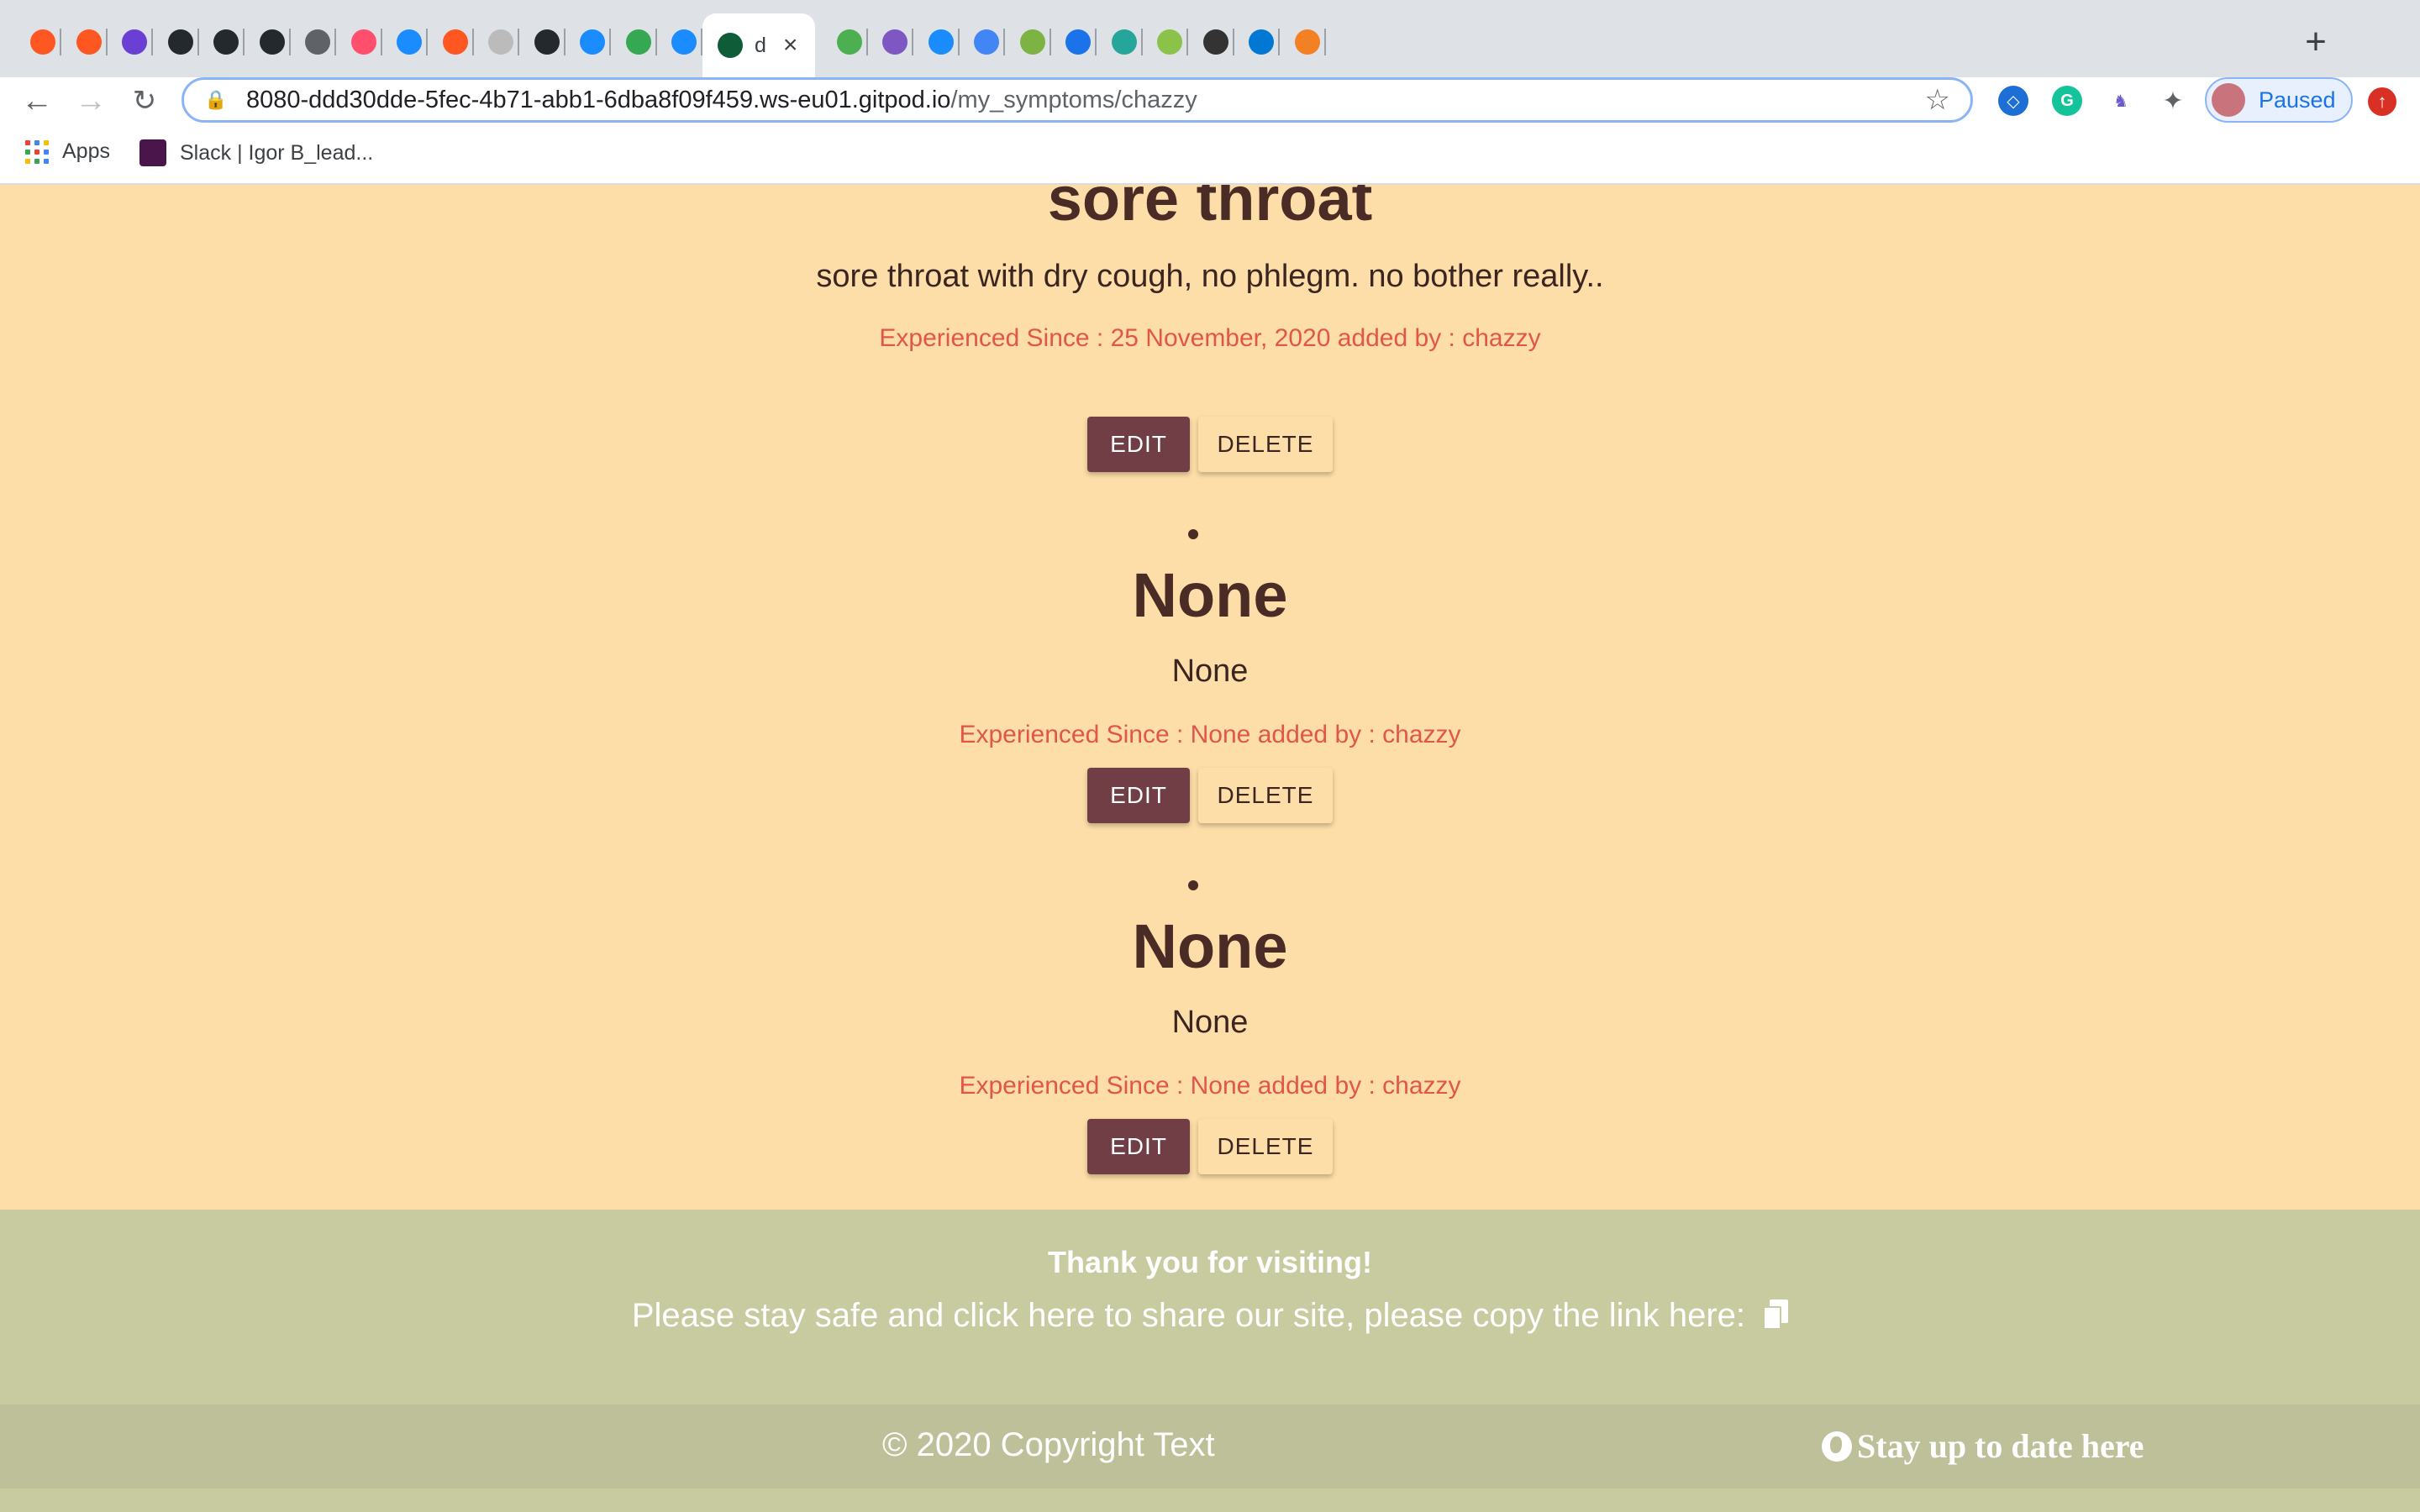 The height and width of the screenshot is (1512, 2420). Describe the element at coordinates (1209, 1262) in the screenshot. I see `footer-thanks: Thank you for visiting!` at that location.